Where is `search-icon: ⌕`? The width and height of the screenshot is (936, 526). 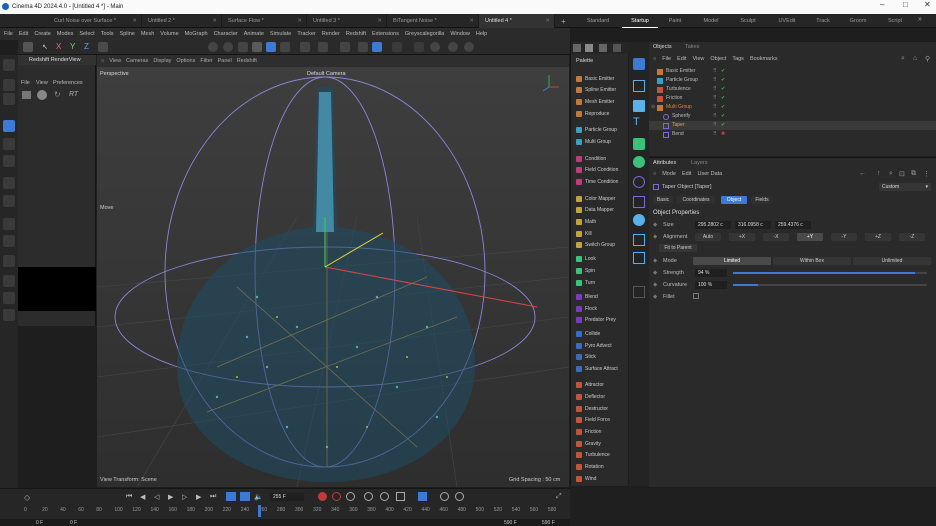
search-icon: ⌕ is located at coordinates (903, 59).